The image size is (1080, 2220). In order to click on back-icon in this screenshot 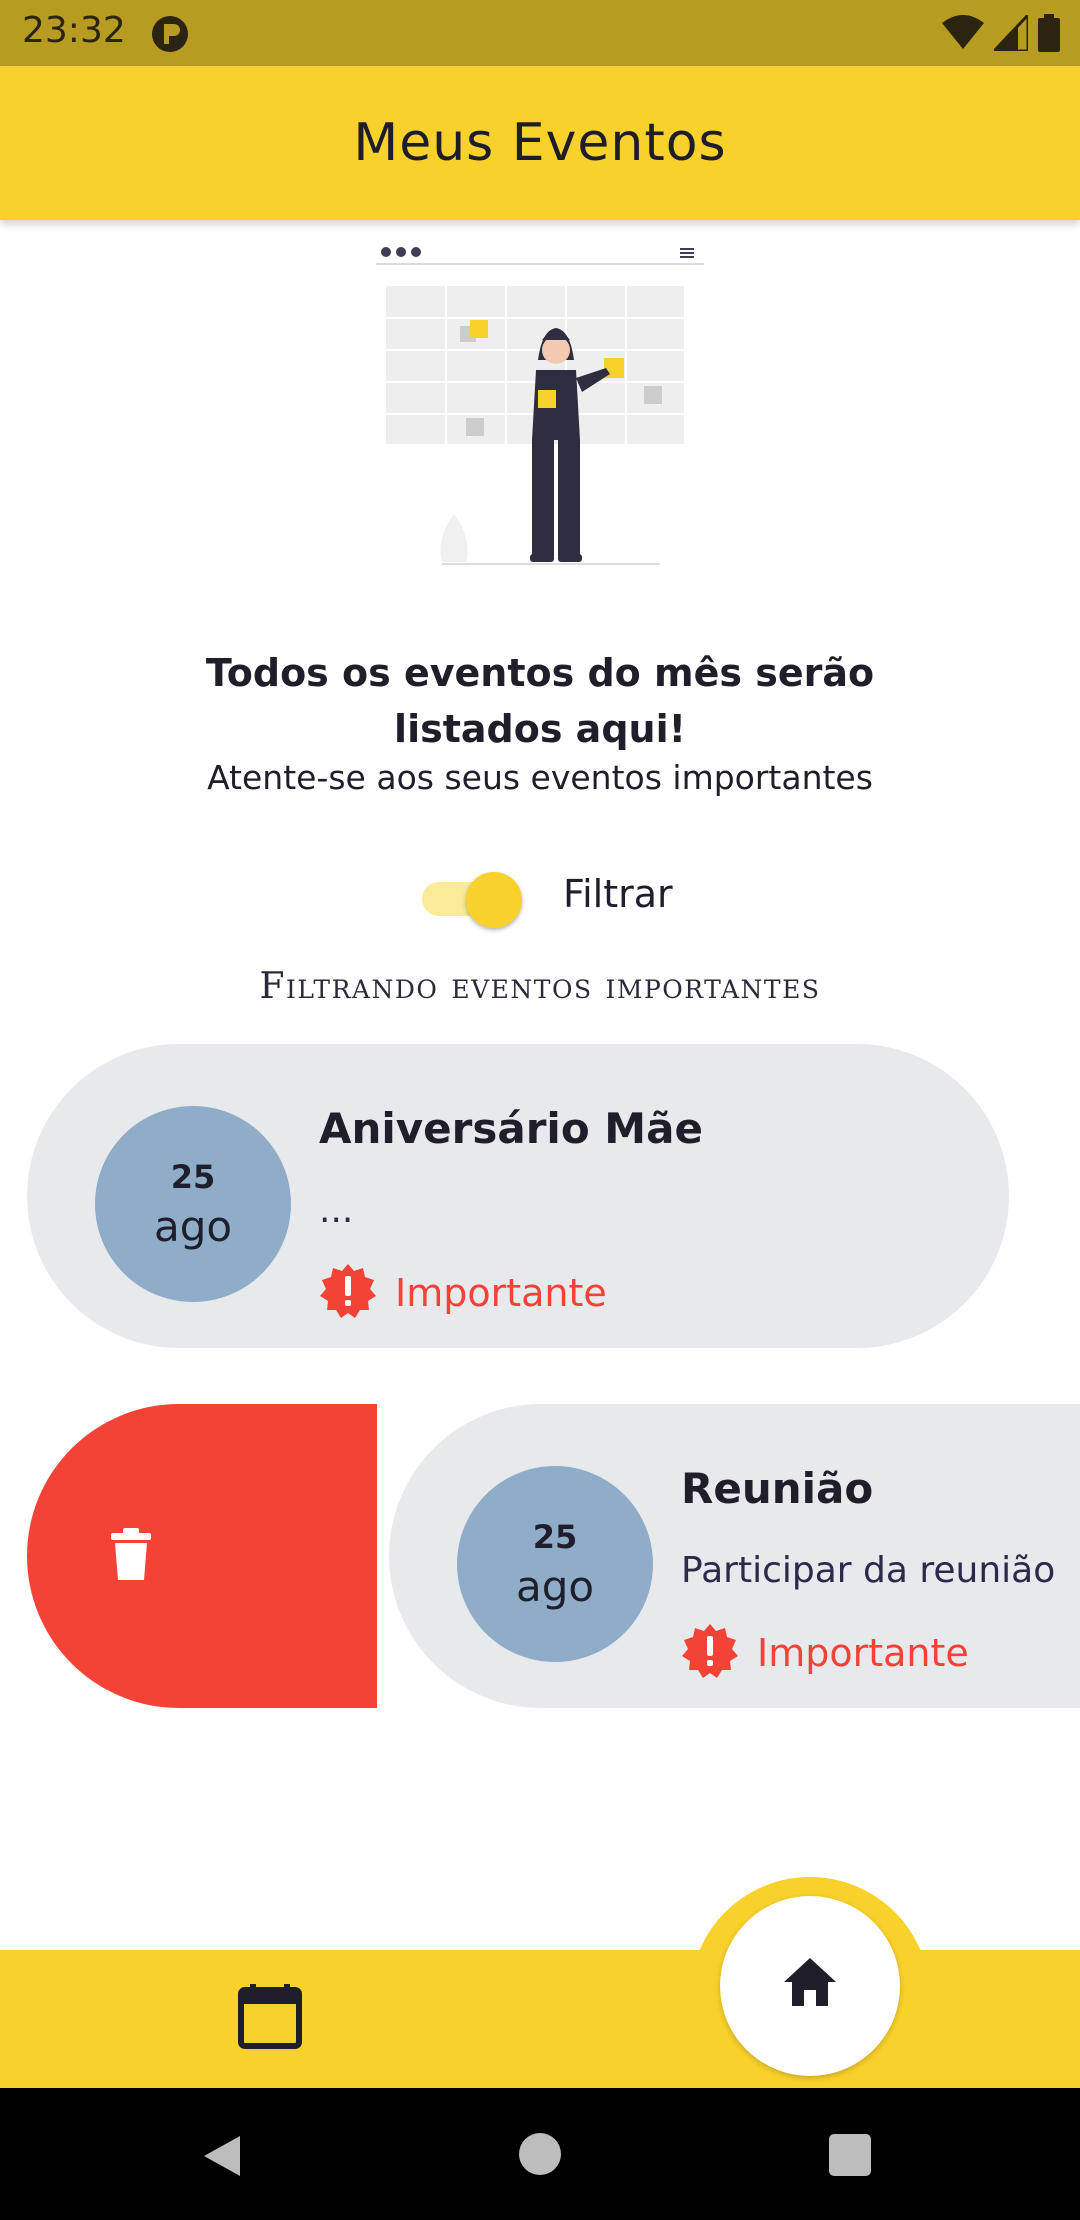, I will do `click(222, 2158)`.